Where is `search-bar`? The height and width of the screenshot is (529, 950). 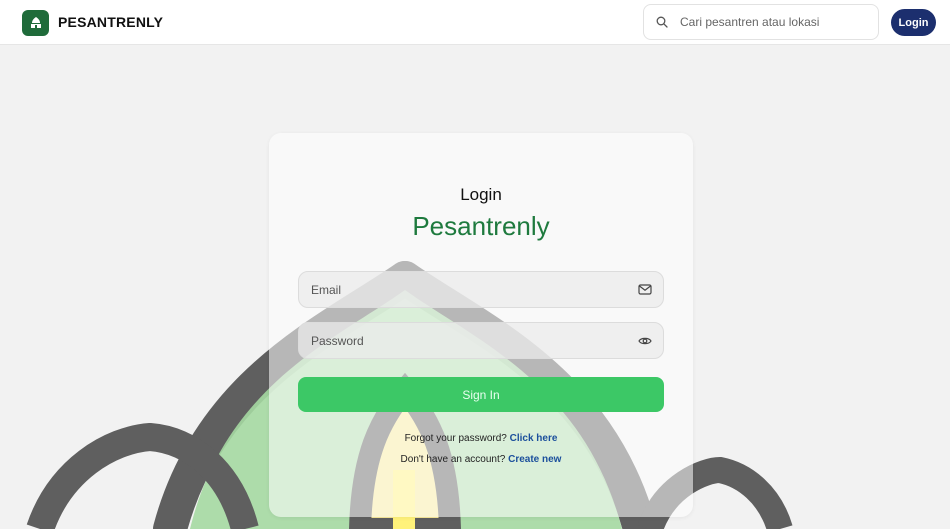 search-bar is located at coordinates (761, 22).